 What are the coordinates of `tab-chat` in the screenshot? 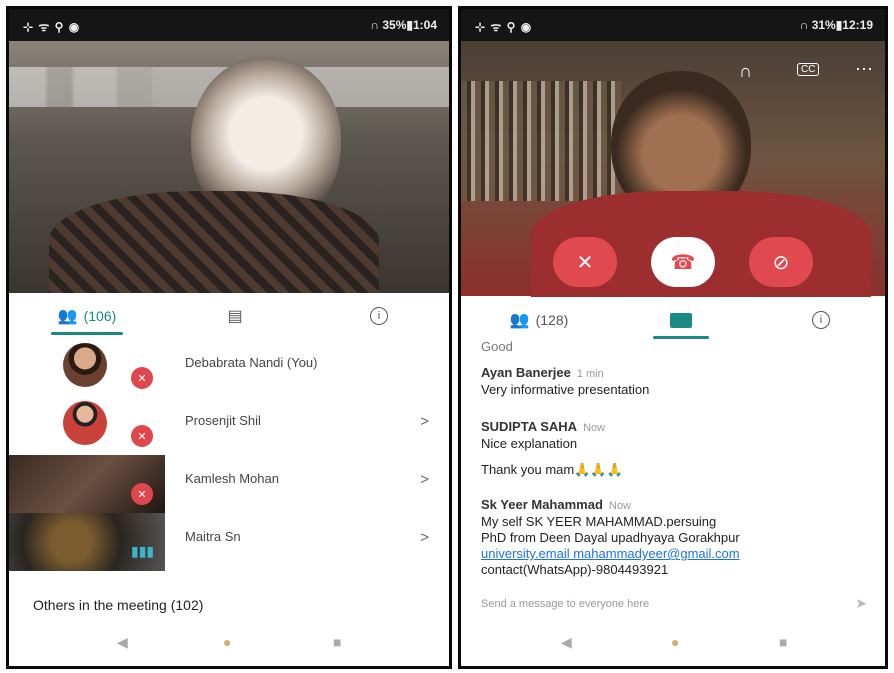 It's located at (681, 320).